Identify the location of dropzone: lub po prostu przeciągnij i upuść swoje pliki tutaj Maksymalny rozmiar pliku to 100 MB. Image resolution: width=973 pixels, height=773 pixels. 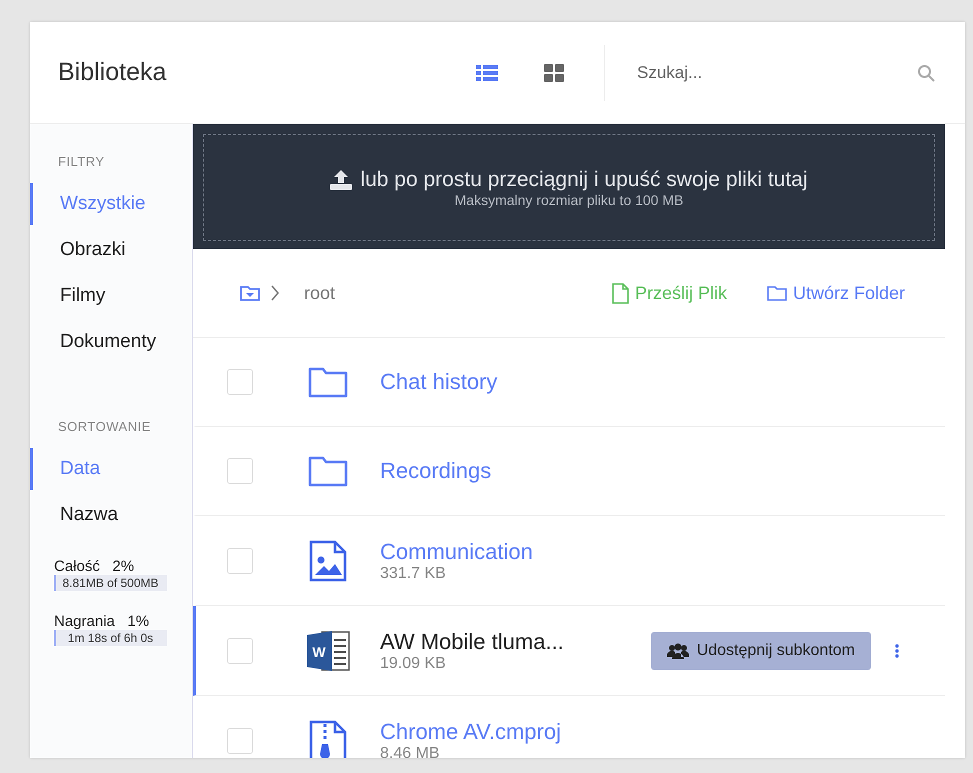
(569, 186).